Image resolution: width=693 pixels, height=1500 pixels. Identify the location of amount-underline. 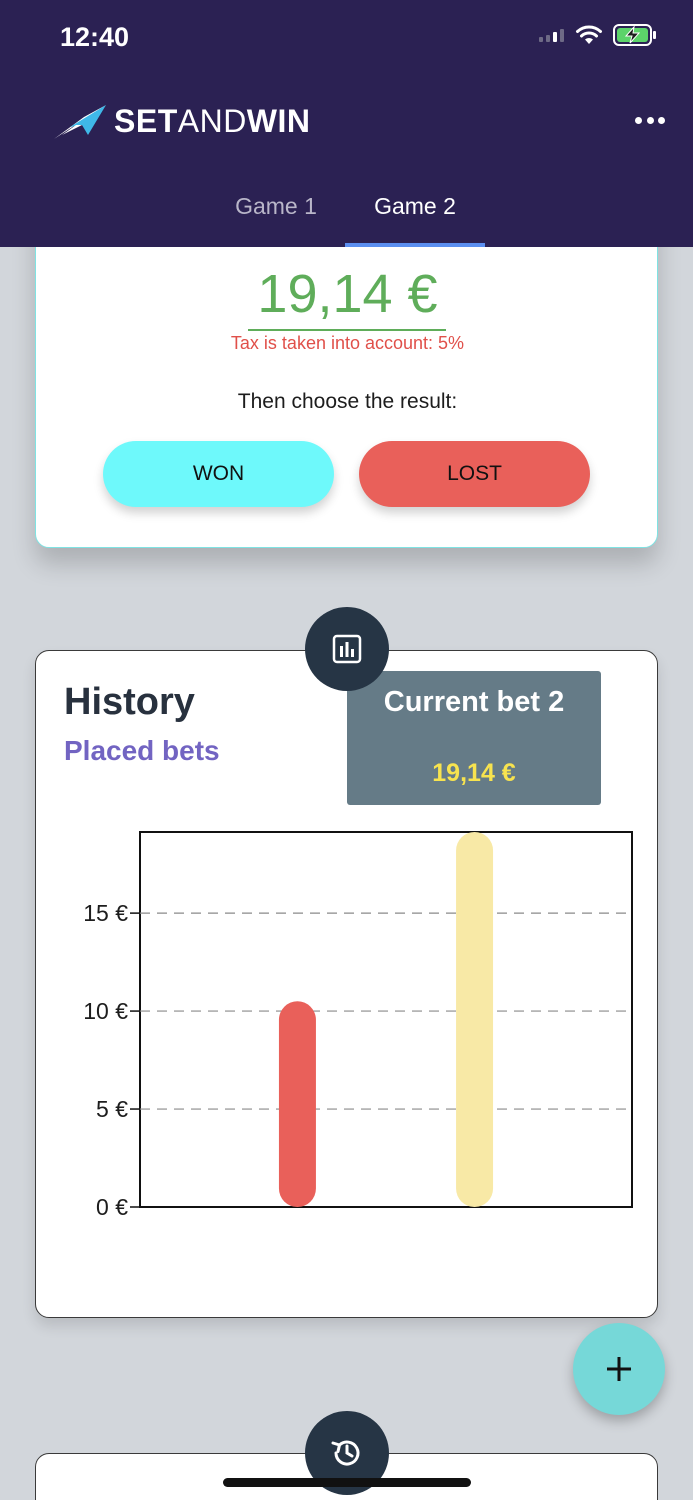
(347, 330).